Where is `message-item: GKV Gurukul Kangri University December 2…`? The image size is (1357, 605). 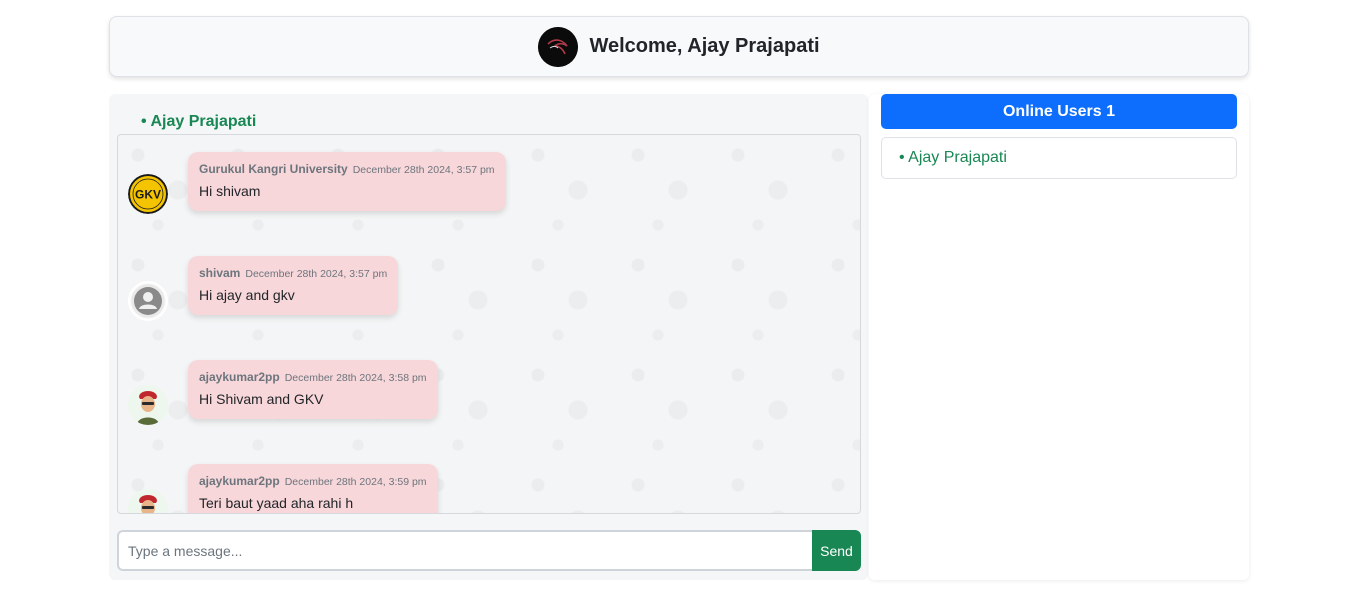 message-item: GKV Gurukul Kangri University December 2… is located at coordinates (489, 192).